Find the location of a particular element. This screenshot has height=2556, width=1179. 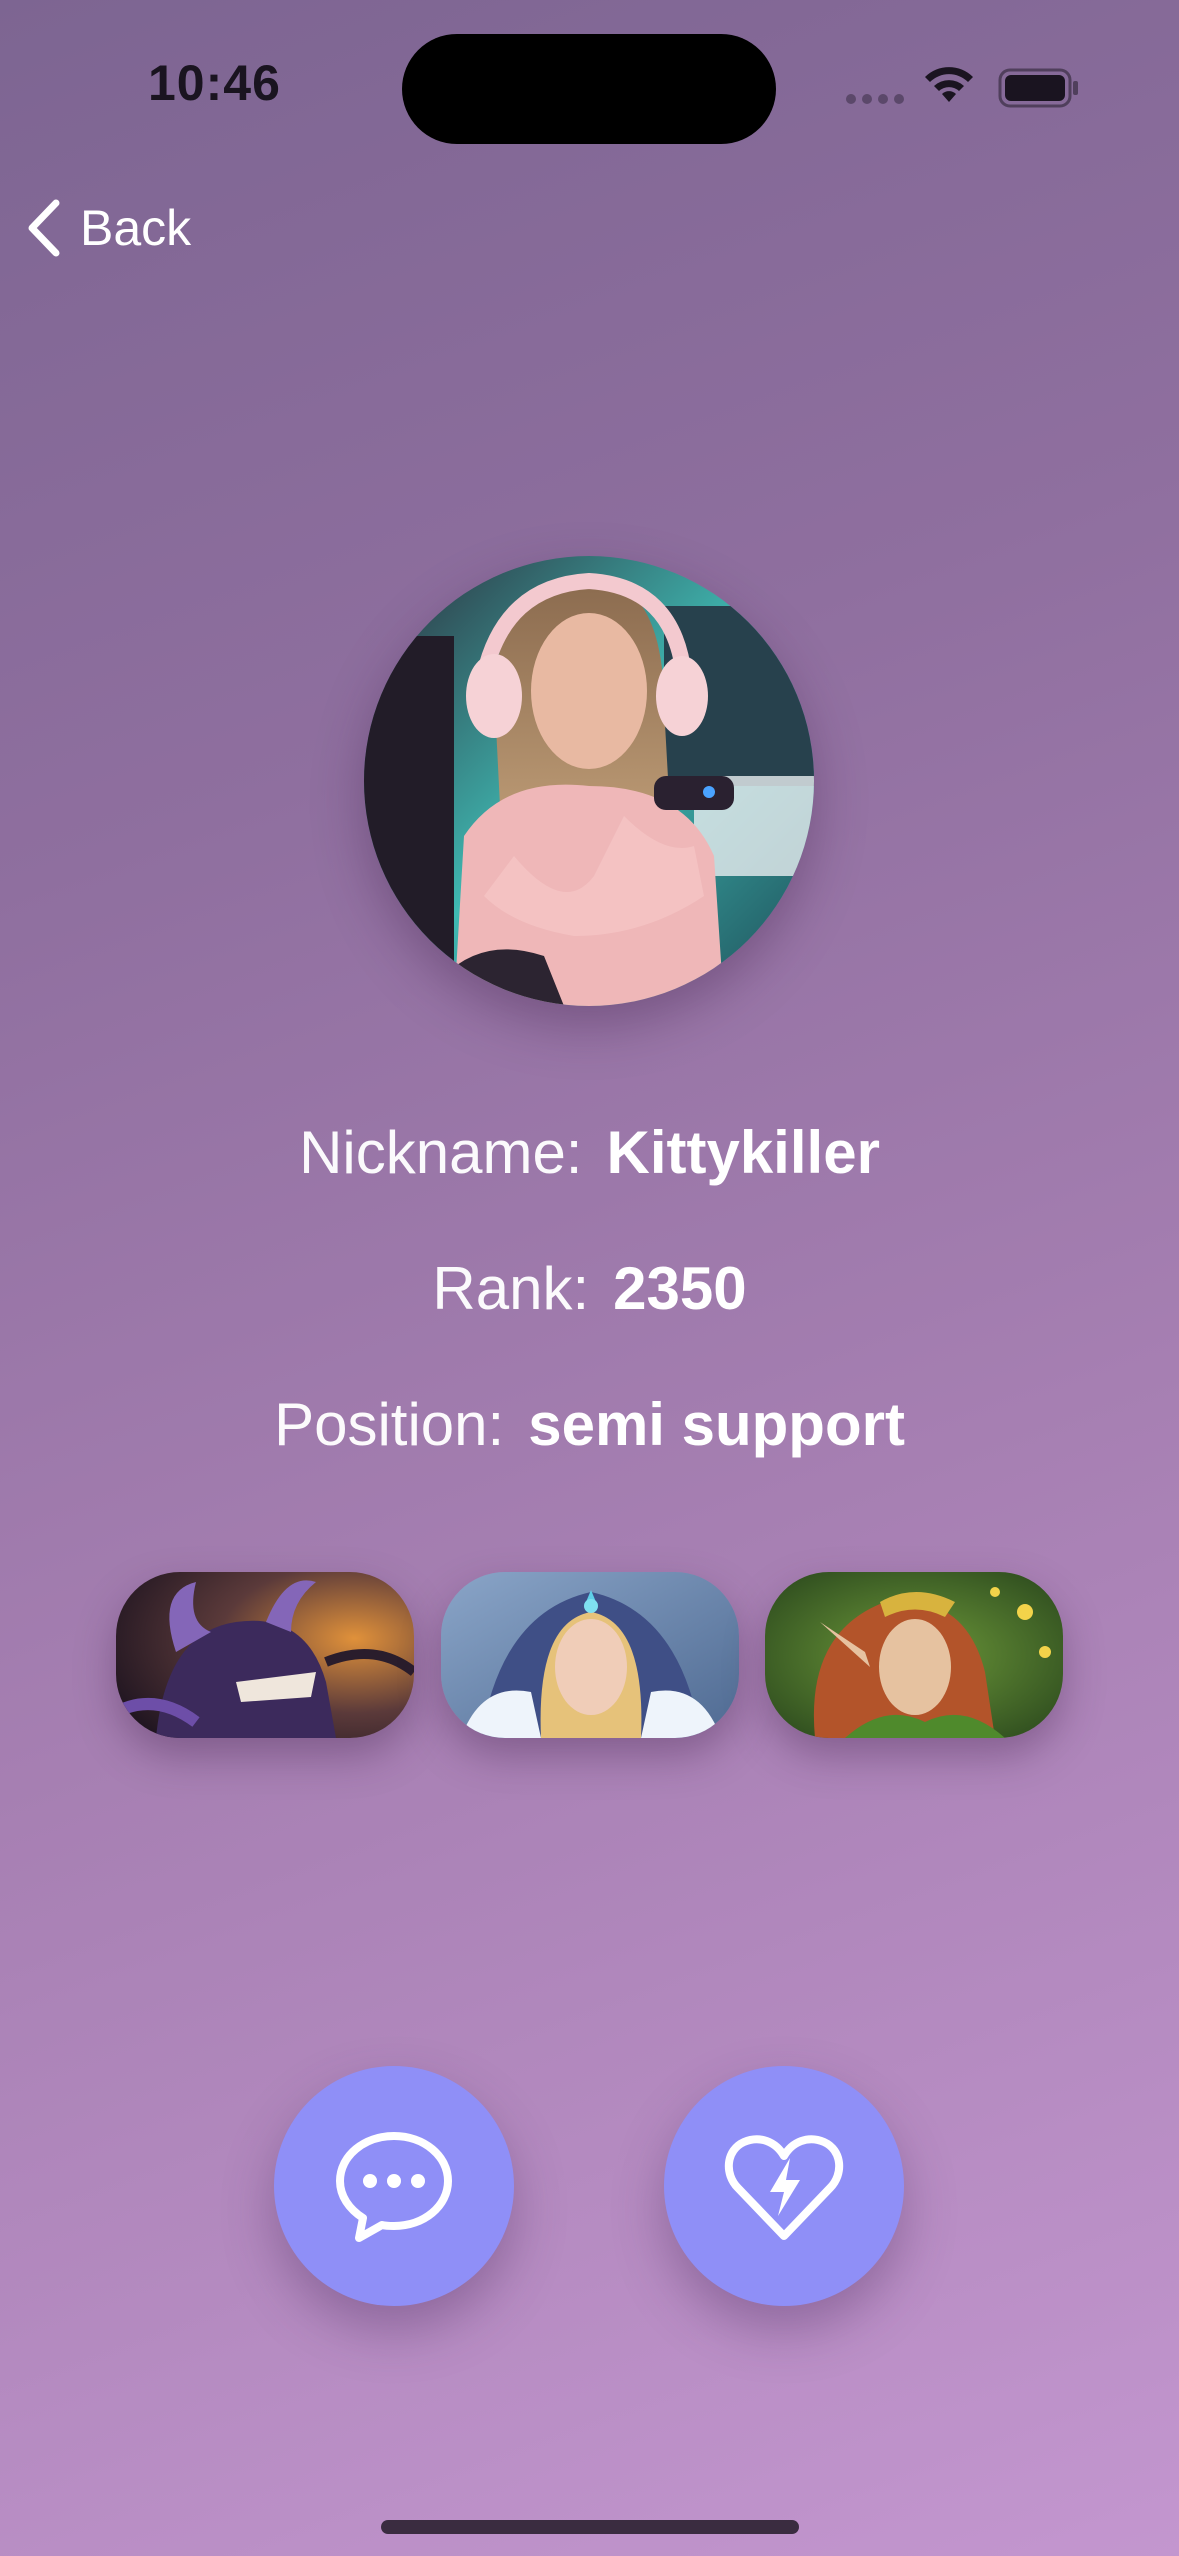

heart-bolt-icon is located at coordinates (784, 2187).